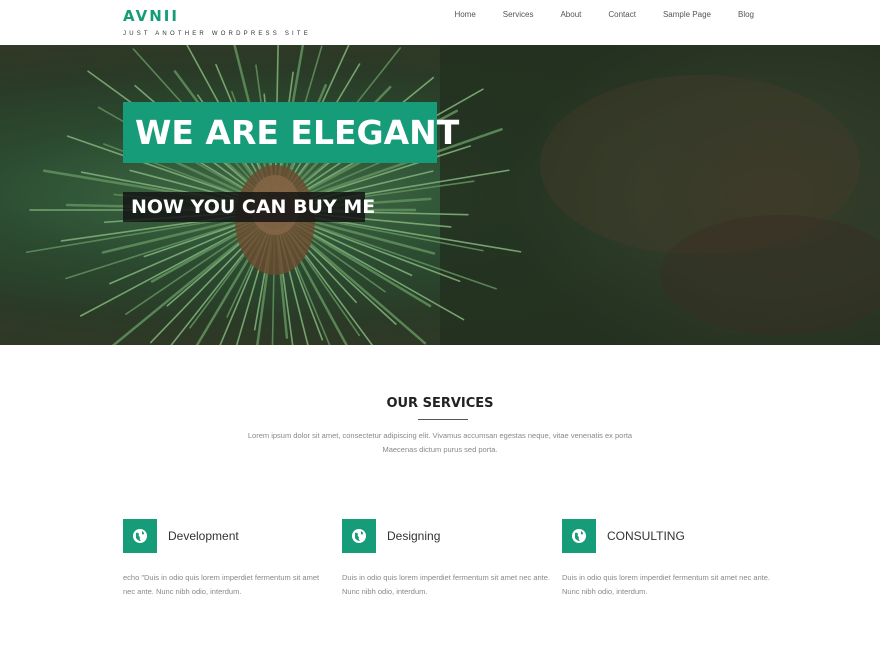 The height and width of the screenshot is (660, 880). Describe the element at coordinates (249, 207) in the screenshot. I see `hero-subtitle: NOW YOU CAN BUY ME` at that location.